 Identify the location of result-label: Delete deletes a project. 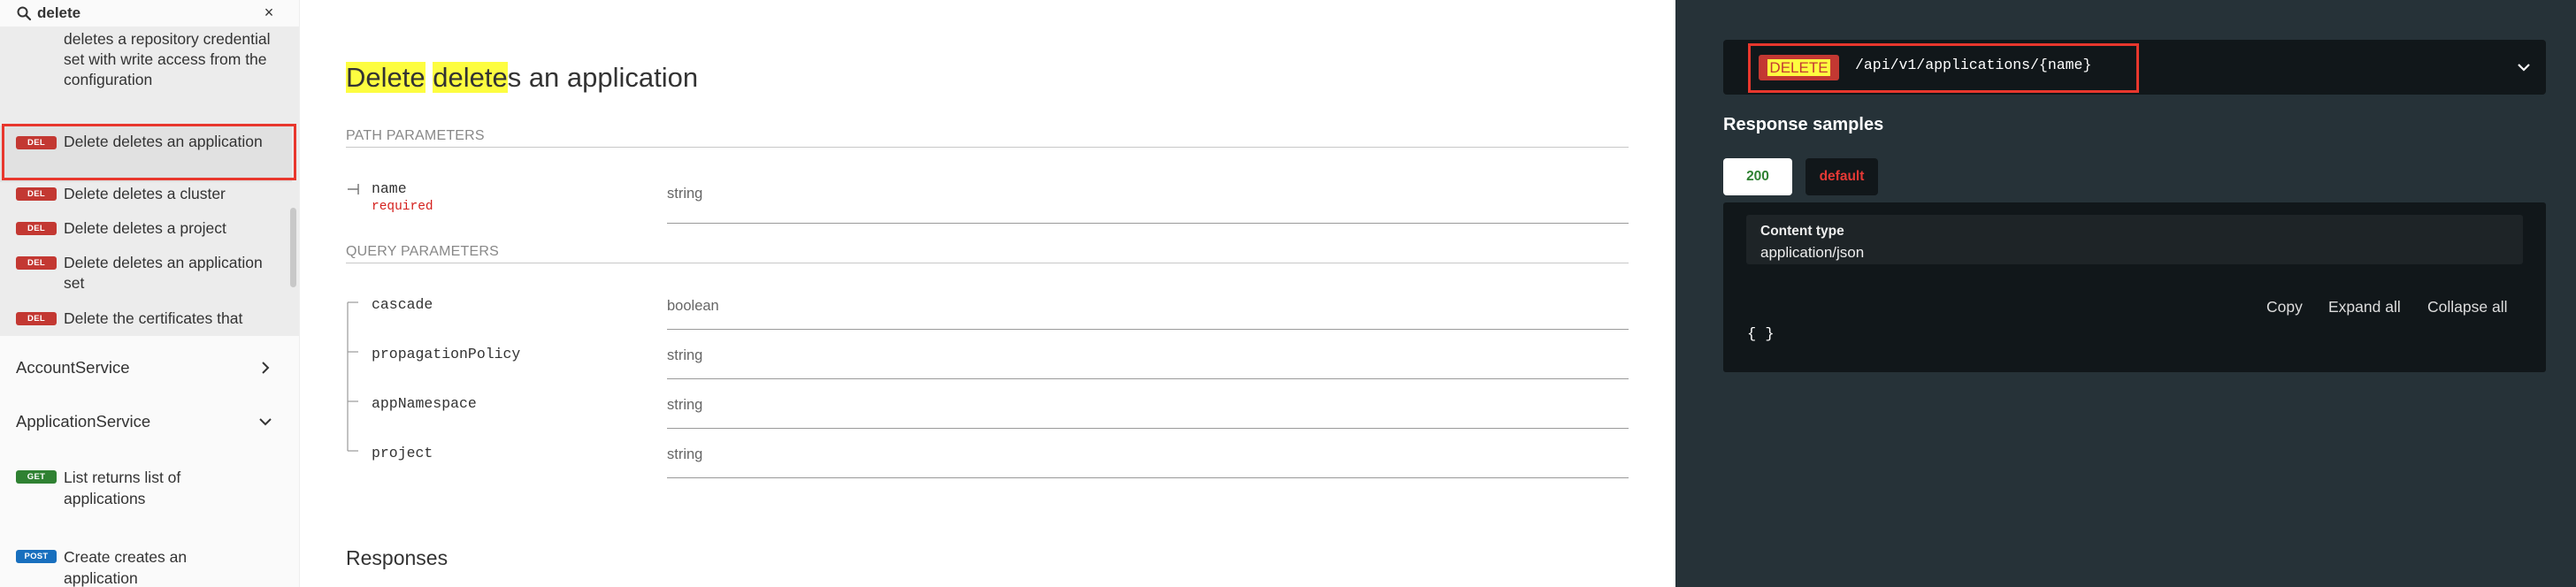
(145, 228).